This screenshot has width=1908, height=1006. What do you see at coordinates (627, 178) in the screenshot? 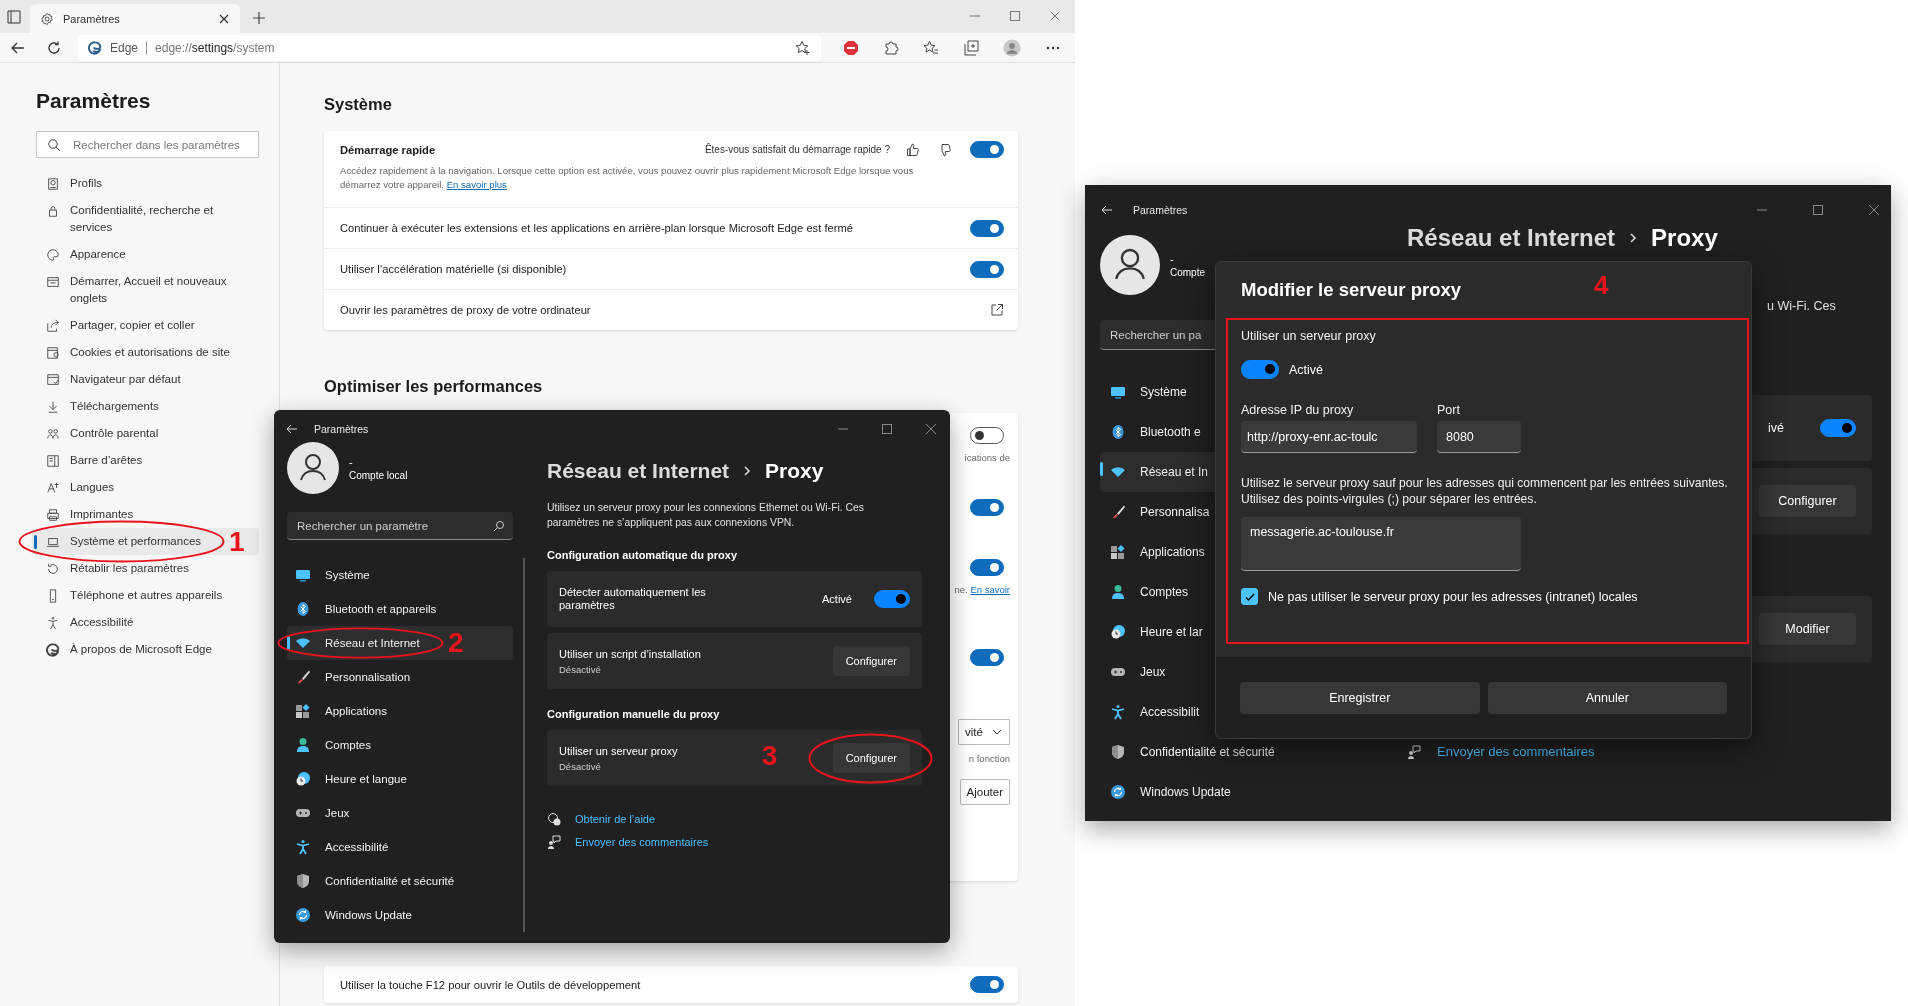
I see `setting-description: Accédez rapidement à la navigation. Lorsque cette option est activée, vous pouvez ouvrir plus rapidement Microsoft Edge lorsque vous démarrez votre appareil. En savoir plus` at bounding box center [627, 178].